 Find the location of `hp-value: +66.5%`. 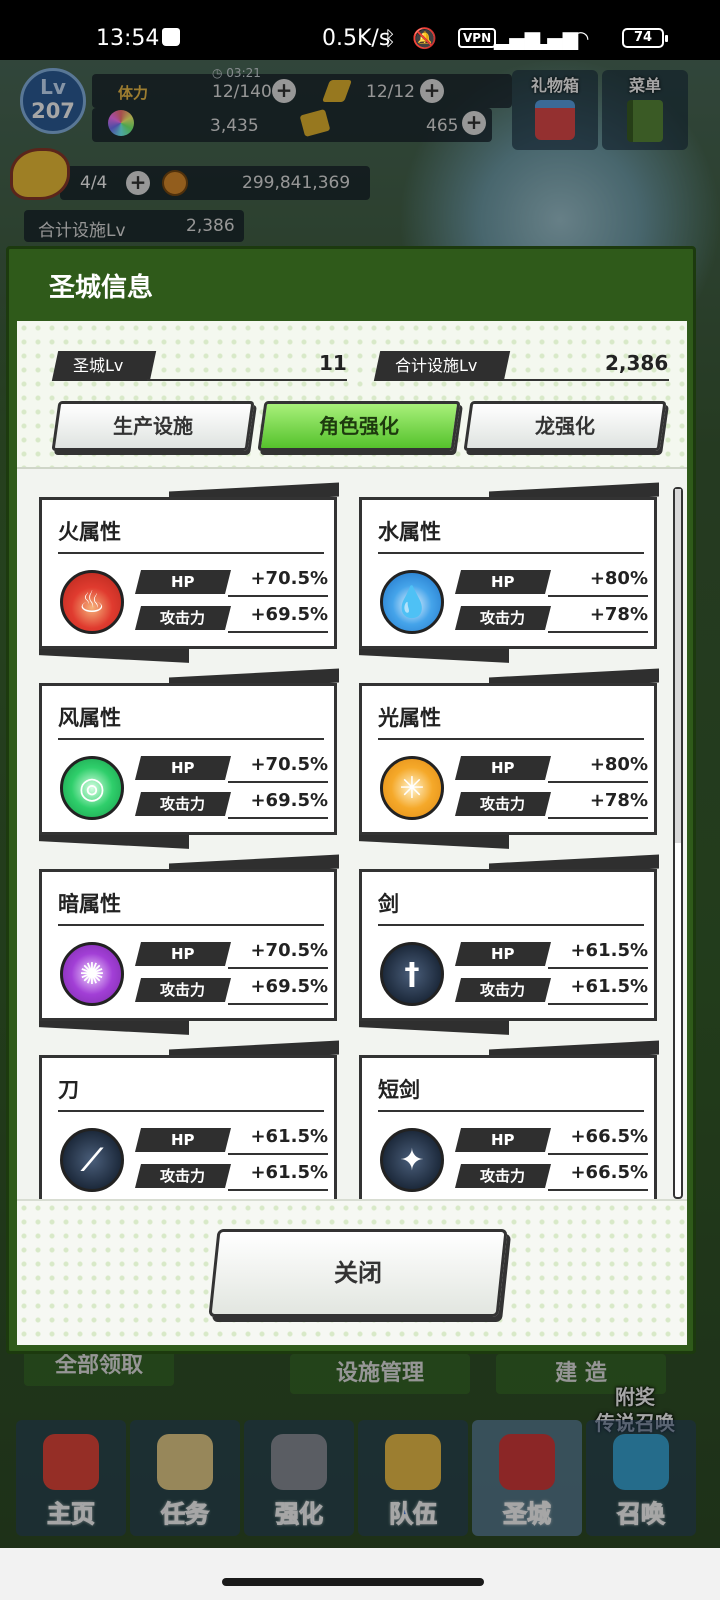

hp-value: +66.5% is located at coordinates (609, 1136).